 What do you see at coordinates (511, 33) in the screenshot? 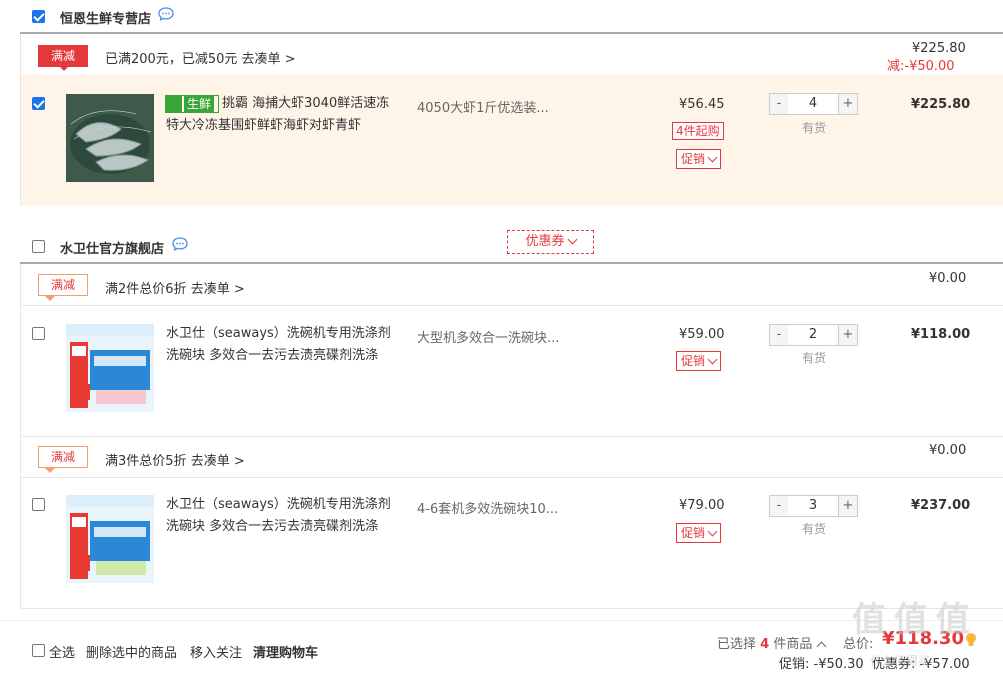
I see `shop1-divider` at bounding box center [511, 33].